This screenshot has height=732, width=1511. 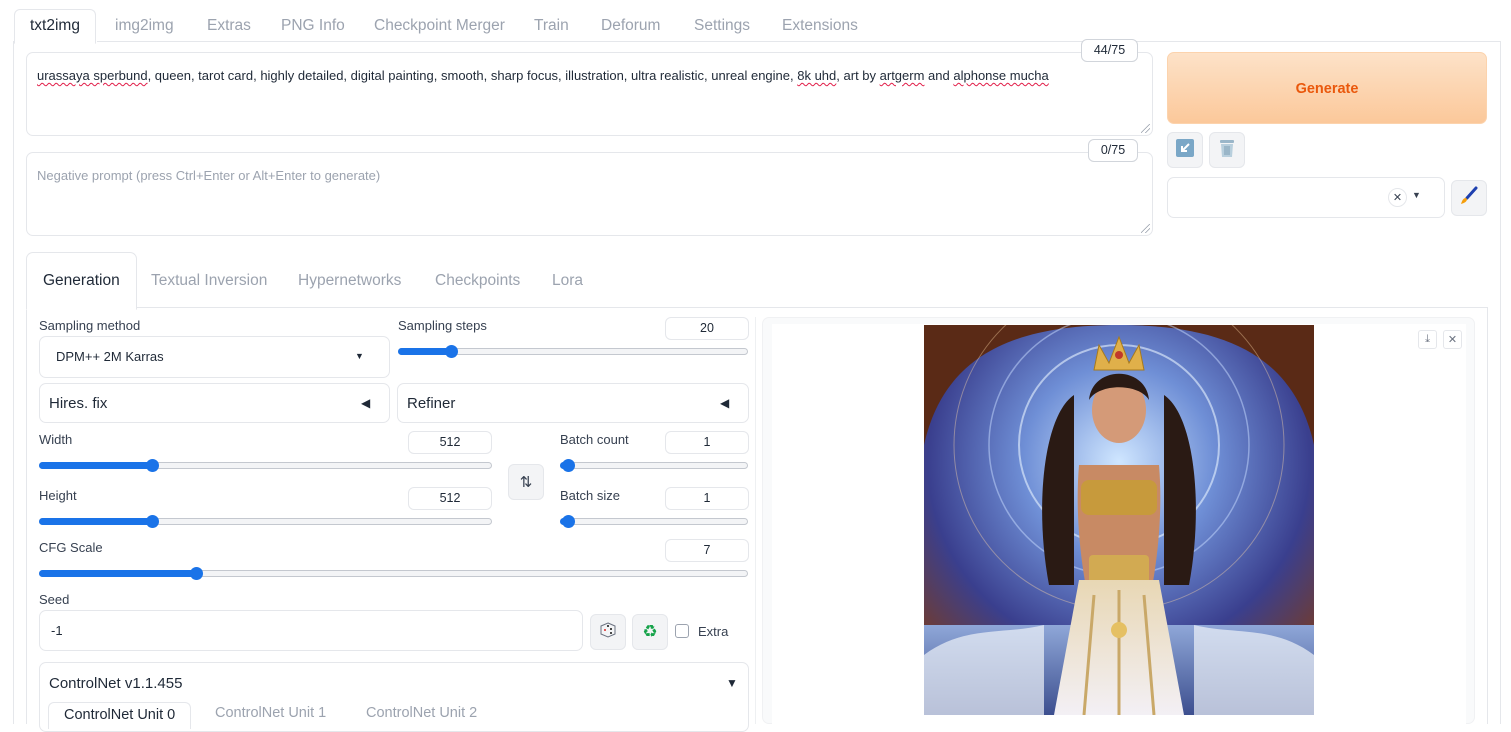 I want to click on paste-params-button, so click(x=1185, y=150).